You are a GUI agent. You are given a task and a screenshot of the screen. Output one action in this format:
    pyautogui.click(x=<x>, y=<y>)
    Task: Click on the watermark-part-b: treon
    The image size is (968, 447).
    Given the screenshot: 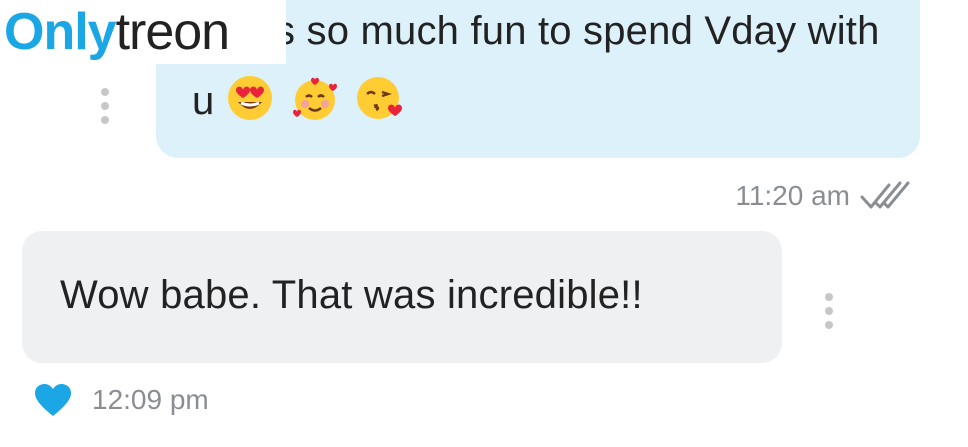 What is the action you would take?
    pyautogui.click(x=173, y=32)
    